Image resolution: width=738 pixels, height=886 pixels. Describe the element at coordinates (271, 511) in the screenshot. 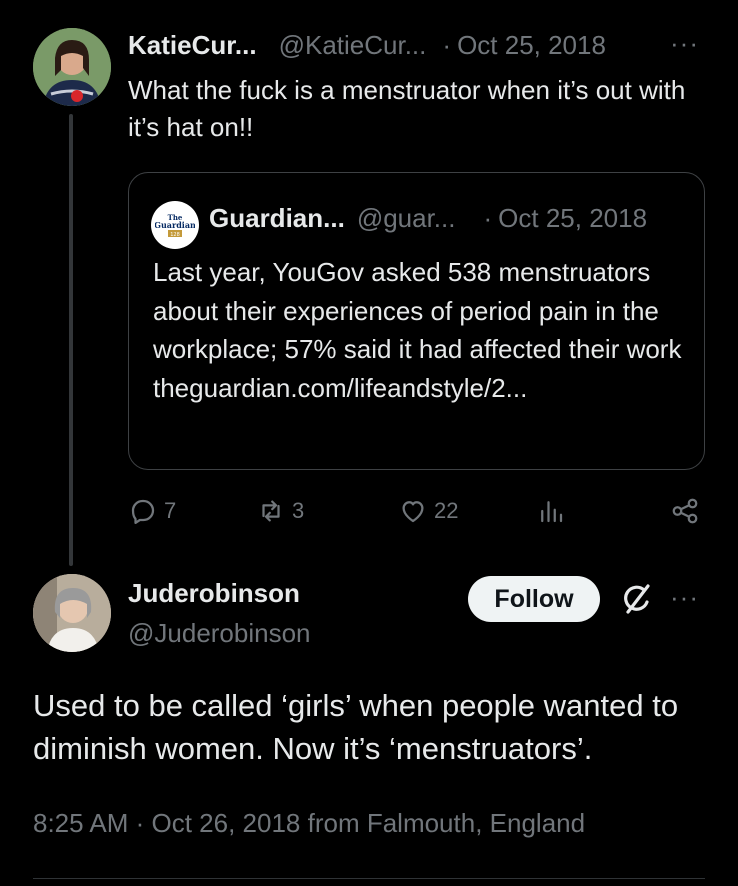

I see `repost-icon` at that location.